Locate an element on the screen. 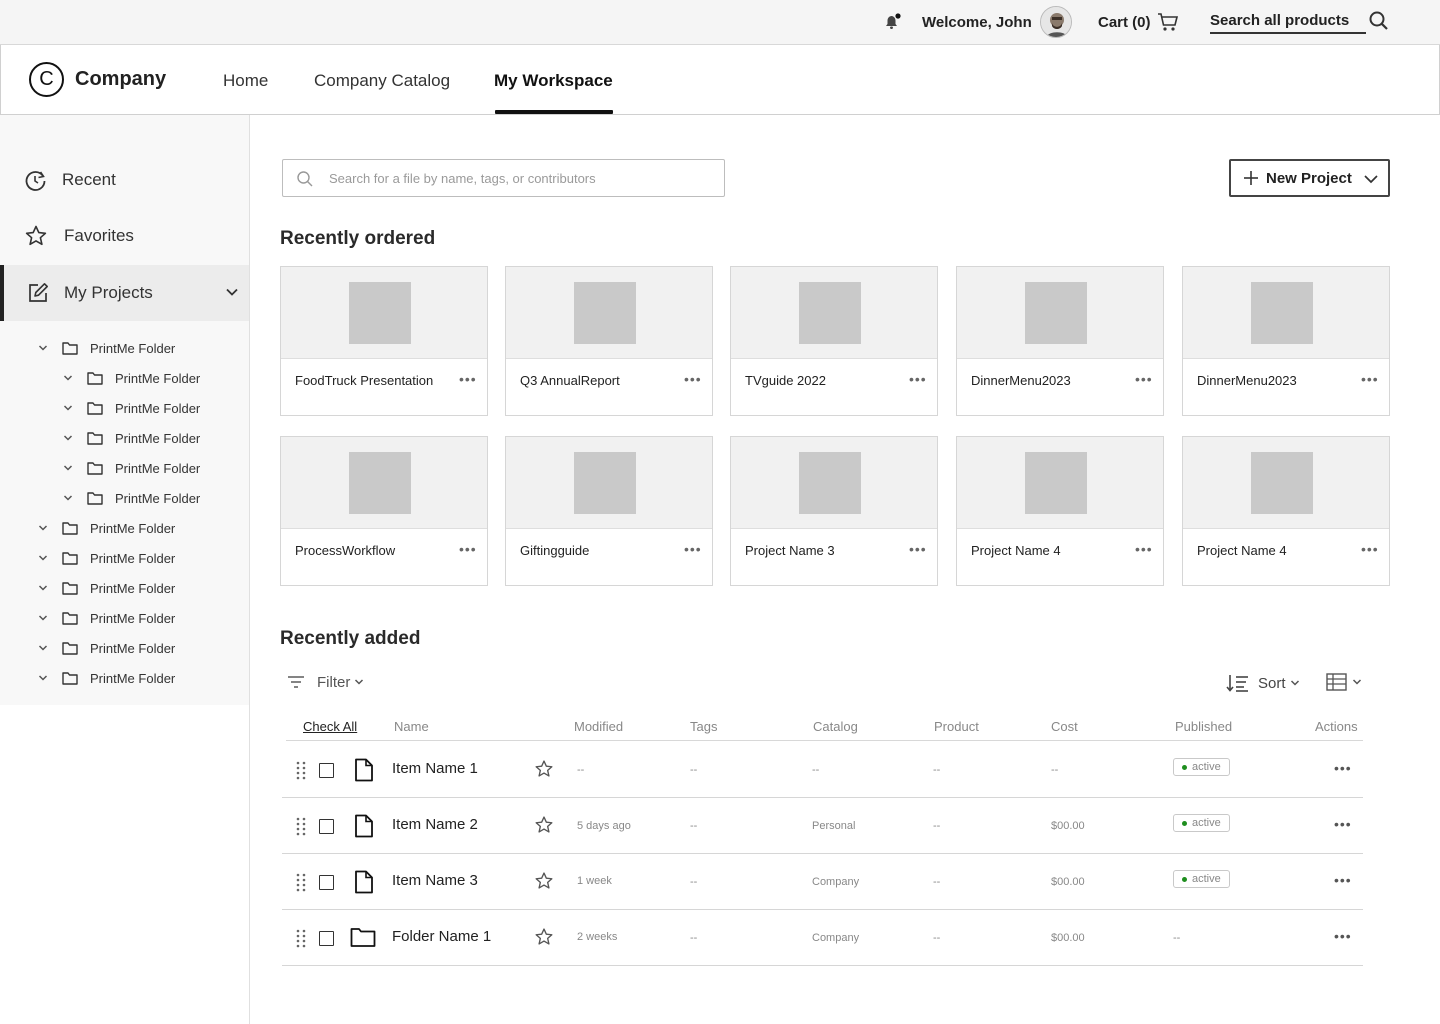  project-card: ProcessWorkflow ••• is located at coordinates (384, 511).